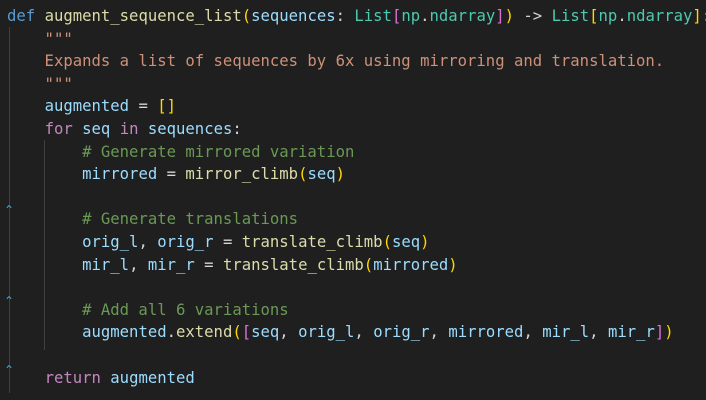 This screenshot has height=400, width=706. I want to click on code-line: # Generate mirrored variation, so click(180, 152).